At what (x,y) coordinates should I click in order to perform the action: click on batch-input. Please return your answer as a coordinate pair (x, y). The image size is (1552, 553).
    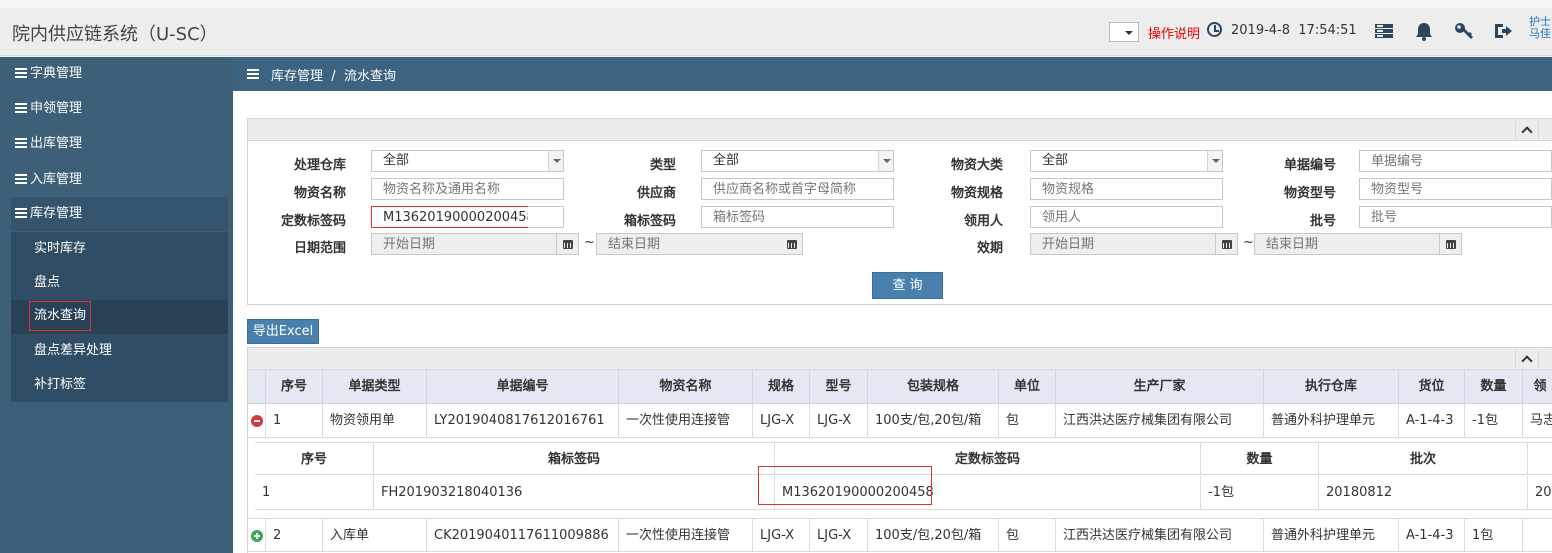
    Looking at the image, I should click on (1455, 217).